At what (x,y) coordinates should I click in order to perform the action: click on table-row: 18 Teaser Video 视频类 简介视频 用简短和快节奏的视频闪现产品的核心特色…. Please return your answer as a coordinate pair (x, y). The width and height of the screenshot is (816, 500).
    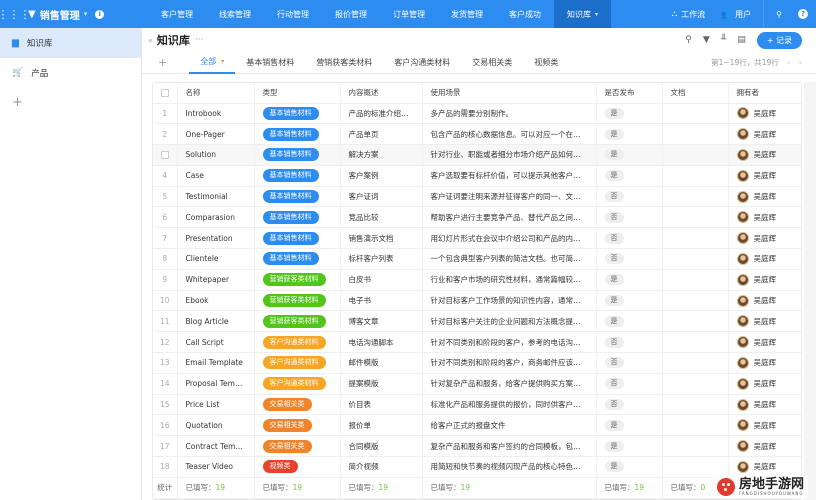
    Looking at the image, I should click on (477, 467).